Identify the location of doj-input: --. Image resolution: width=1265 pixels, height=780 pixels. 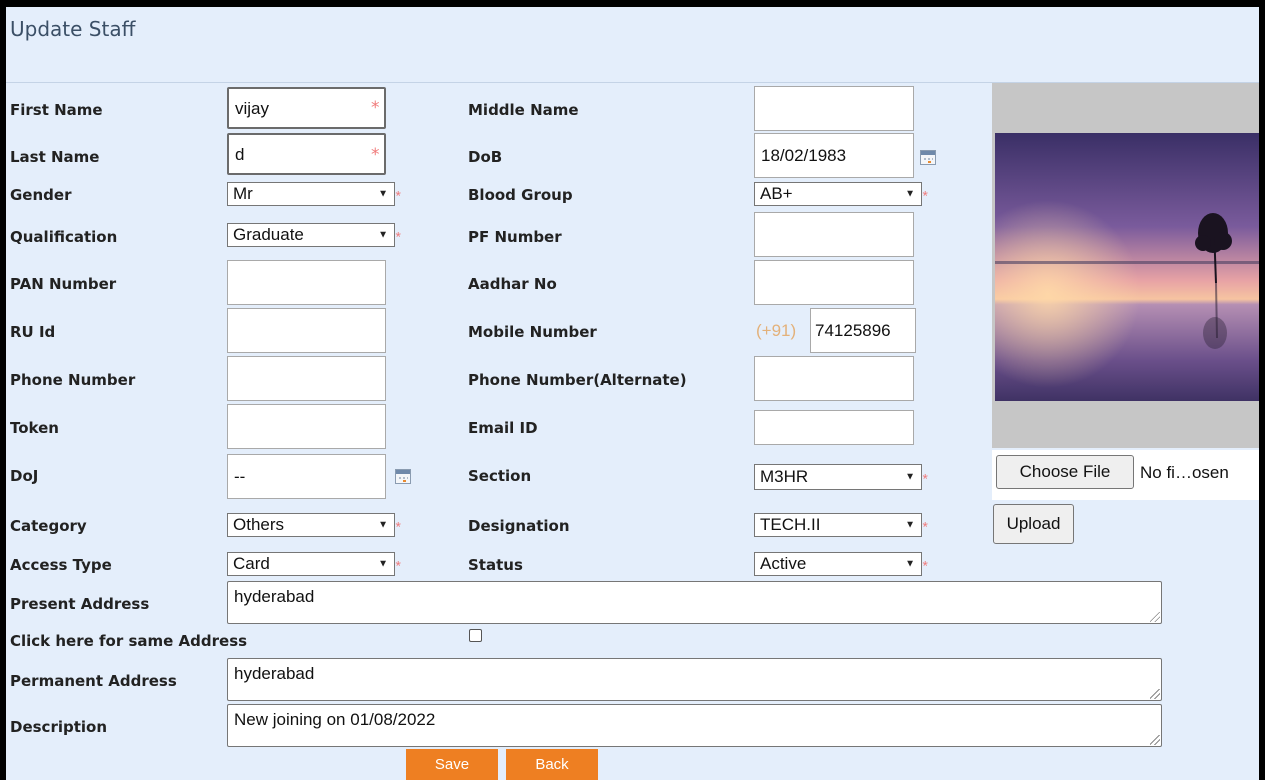
(306, 476).